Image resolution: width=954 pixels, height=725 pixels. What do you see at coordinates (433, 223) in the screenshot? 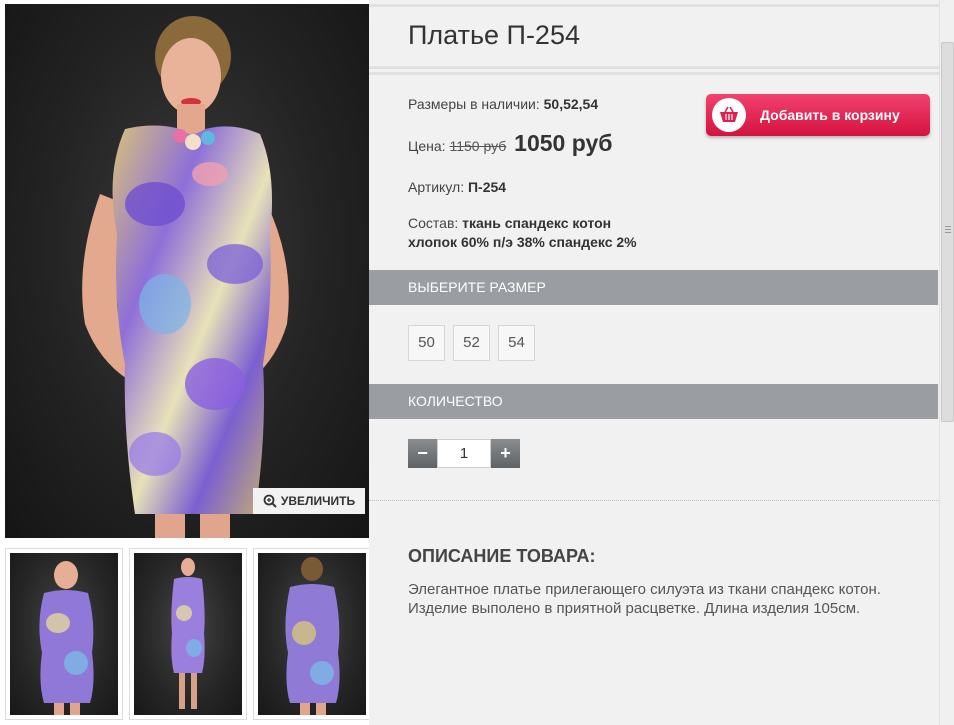
I see `composition-label: Состав:` at bounding box center [433, 223].